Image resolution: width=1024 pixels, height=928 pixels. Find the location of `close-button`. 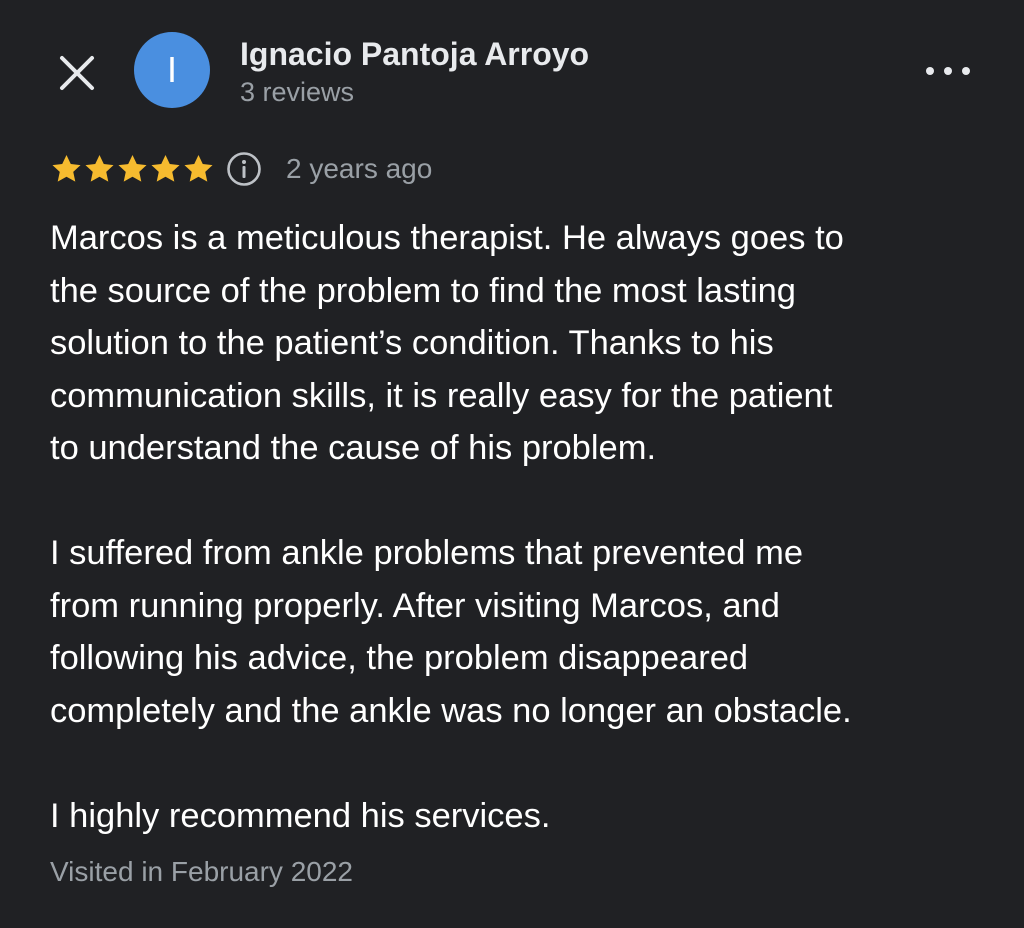

close-button is located at coordinates (77, 73).